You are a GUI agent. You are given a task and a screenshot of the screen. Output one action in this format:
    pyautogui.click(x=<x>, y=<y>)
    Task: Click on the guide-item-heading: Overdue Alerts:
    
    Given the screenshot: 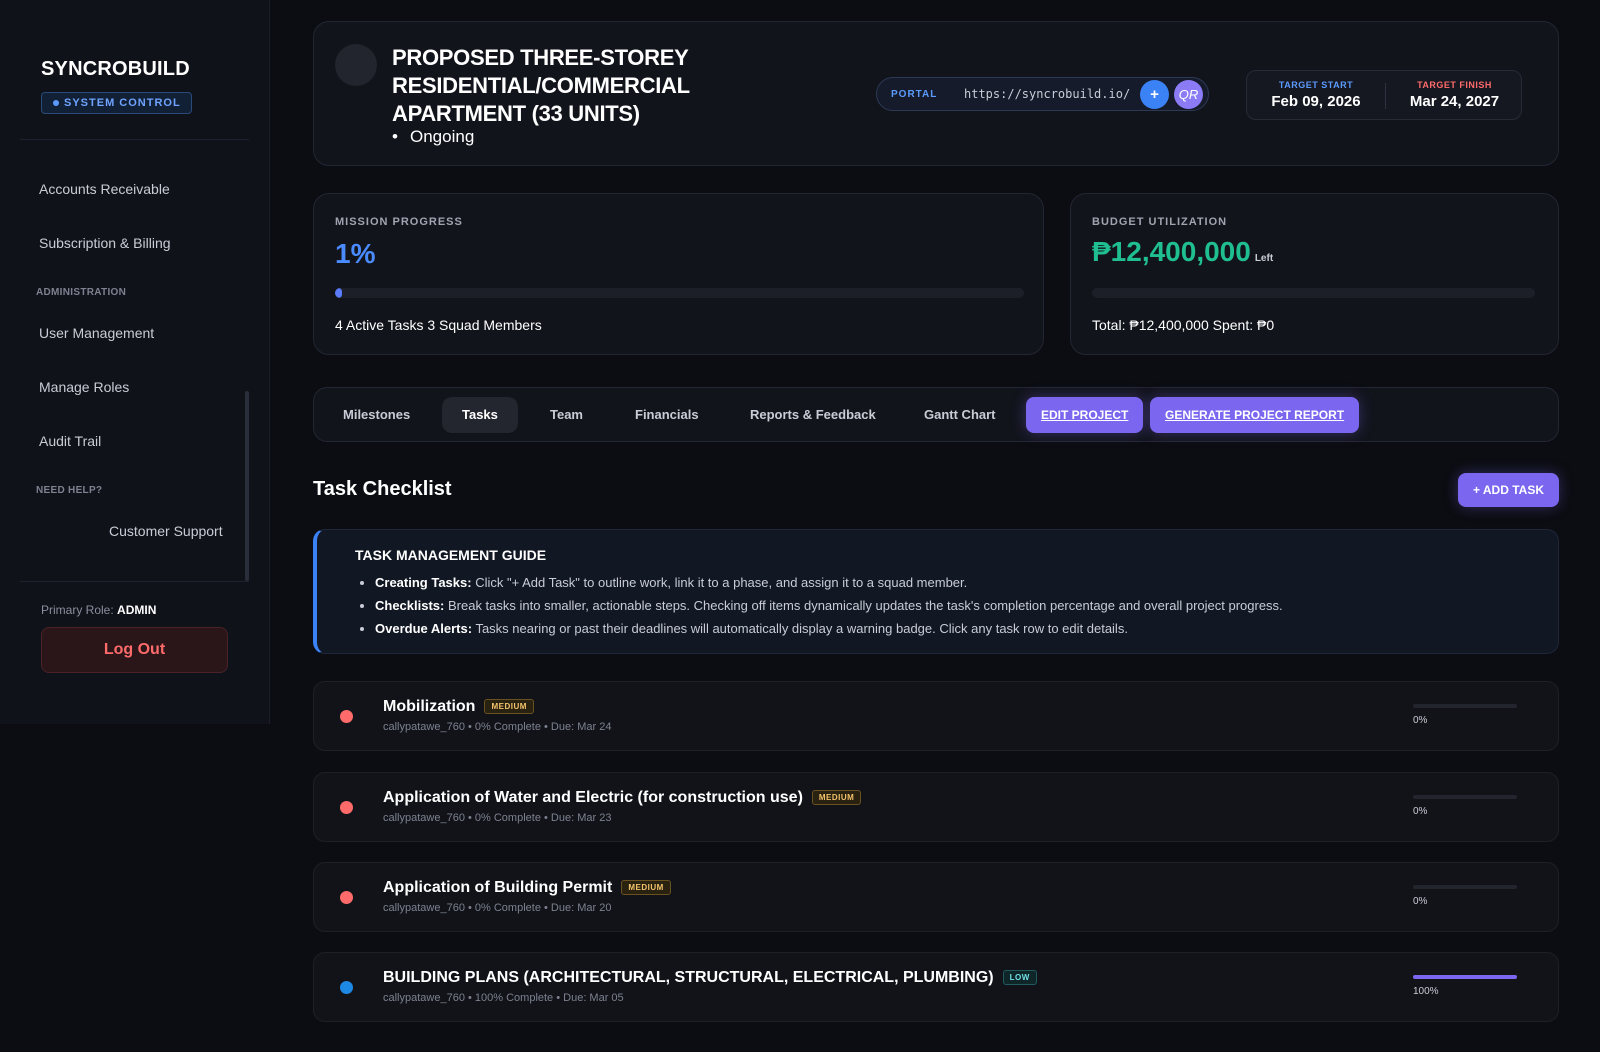 What is the action you would take?
    pyautogui.click(x=424, y=628)
    